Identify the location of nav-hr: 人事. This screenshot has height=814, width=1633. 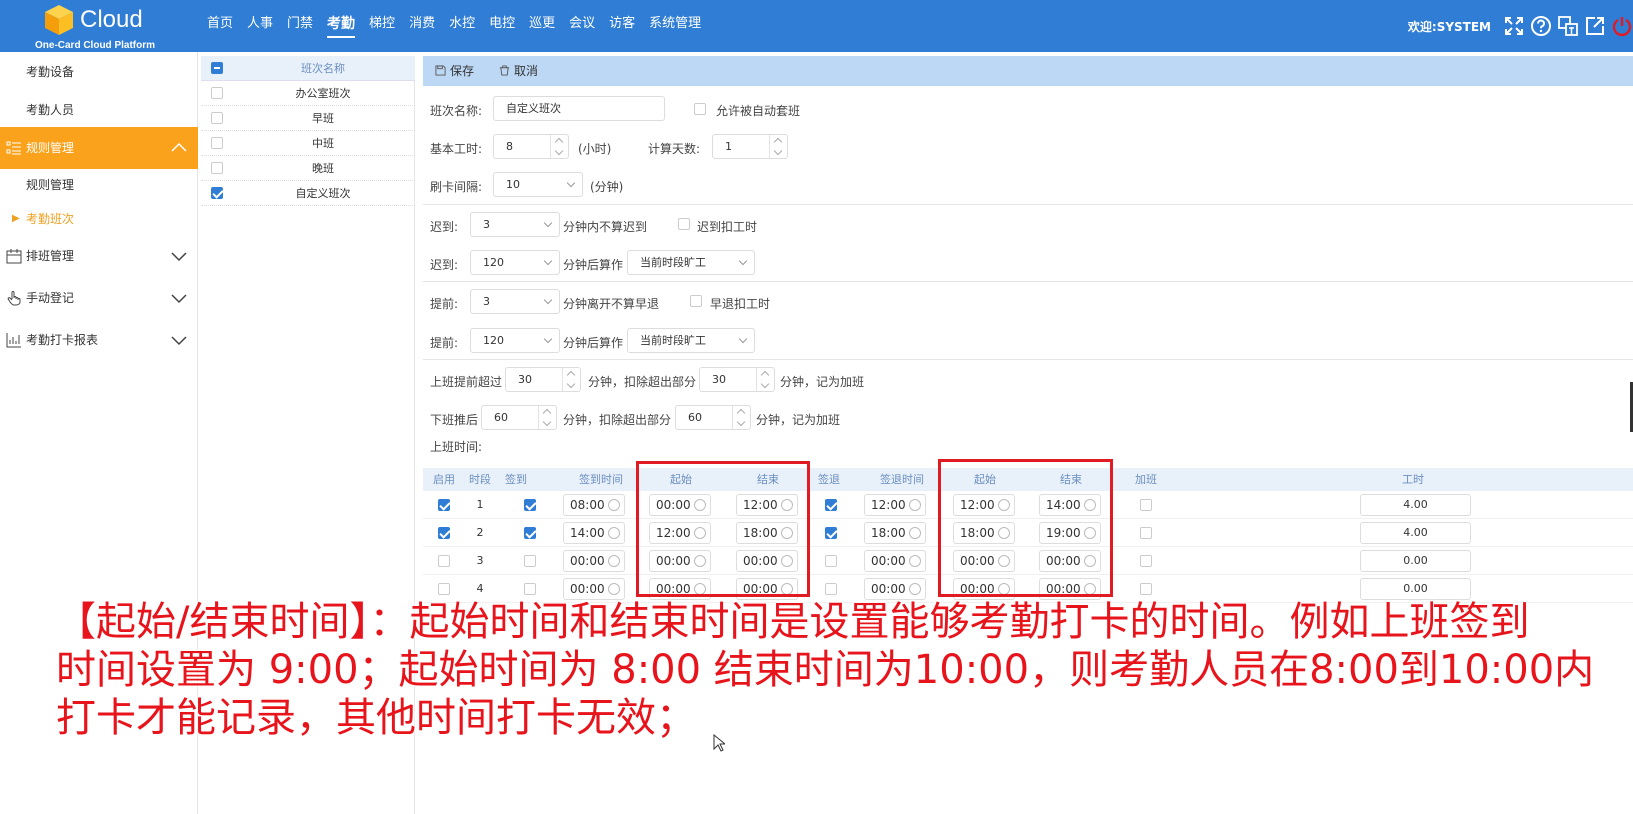
(260, 26).